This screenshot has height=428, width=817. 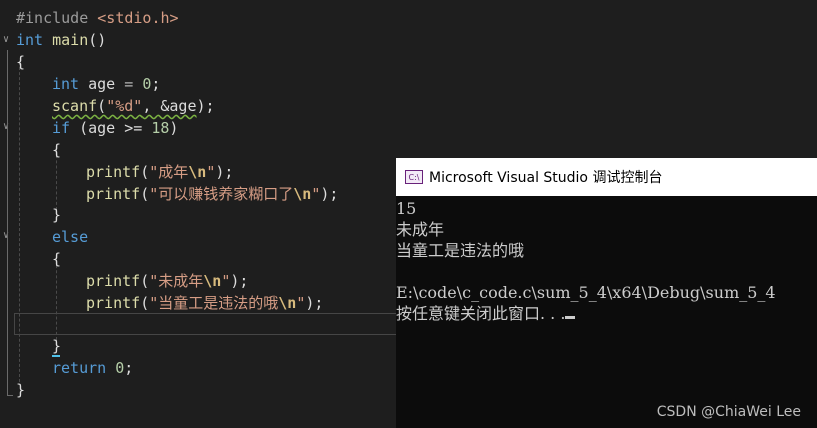 What do you see at coordinates (606, 313) in the screenshot?
I see `console-line-6: 按任意键关闭此窗口. . .` at bounding box center [606, 313].